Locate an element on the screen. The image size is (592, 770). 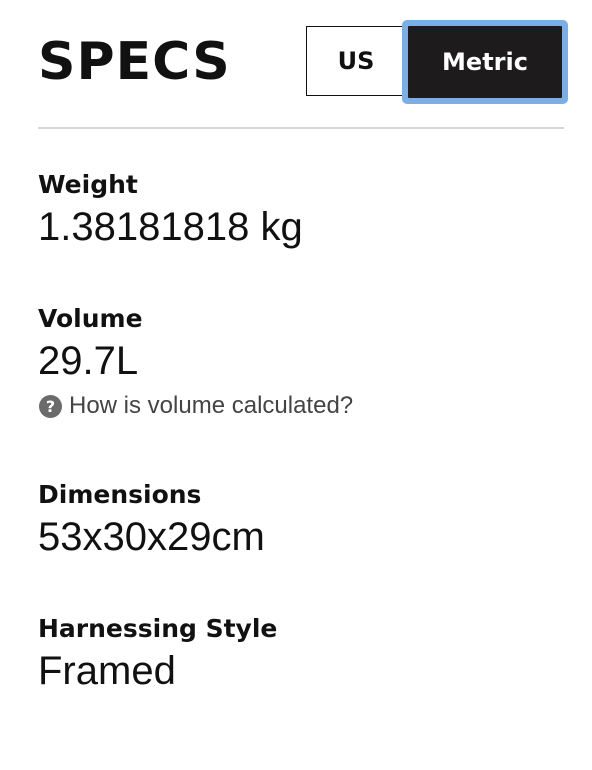
spec-weight: Weight 1.38181818 kg is located at coordinates (170, 210).